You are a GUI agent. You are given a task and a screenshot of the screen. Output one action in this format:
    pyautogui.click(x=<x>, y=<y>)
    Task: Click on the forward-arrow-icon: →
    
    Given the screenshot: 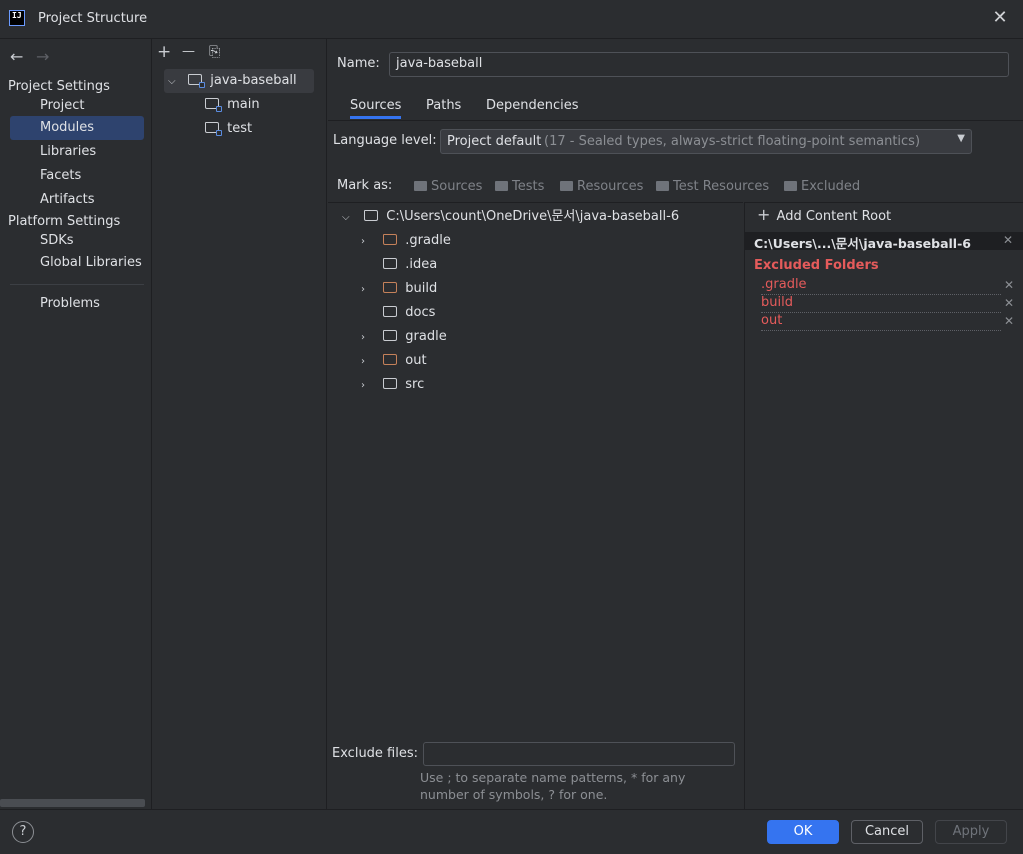 What is the action you would take?
    pyautogui.click(x=42, y=56)
    